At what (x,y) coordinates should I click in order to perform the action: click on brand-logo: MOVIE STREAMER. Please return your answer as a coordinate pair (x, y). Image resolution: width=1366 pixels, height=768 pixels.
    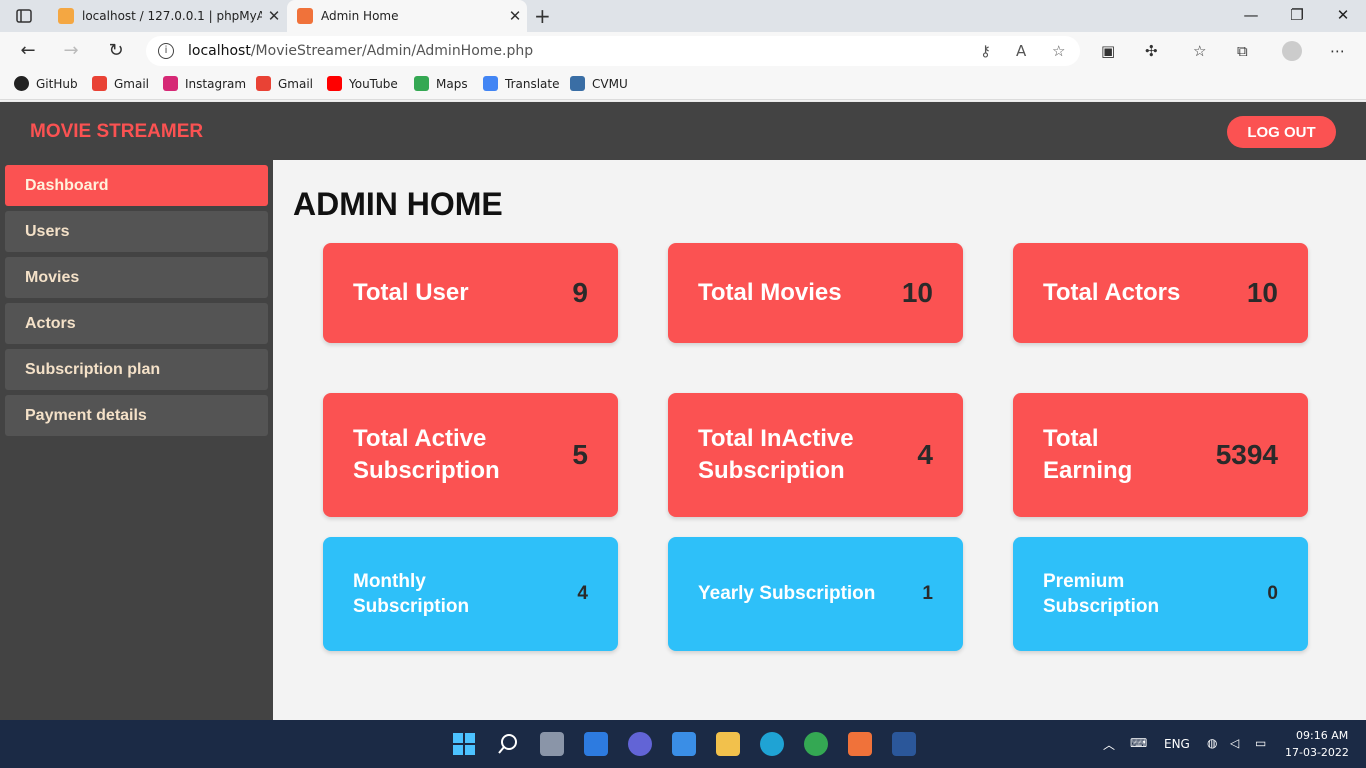
    Looking at the image, I should click on (116, 132).